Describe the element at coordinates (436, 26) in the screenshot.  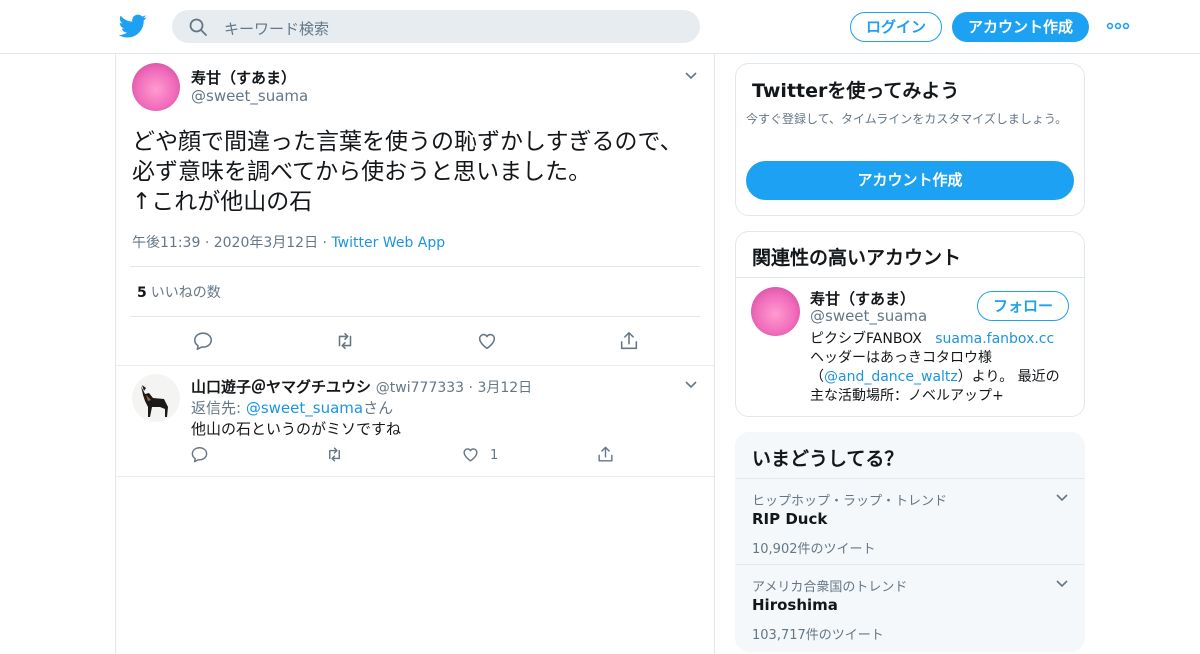
I see `search-box: キーワード検索` at that location.